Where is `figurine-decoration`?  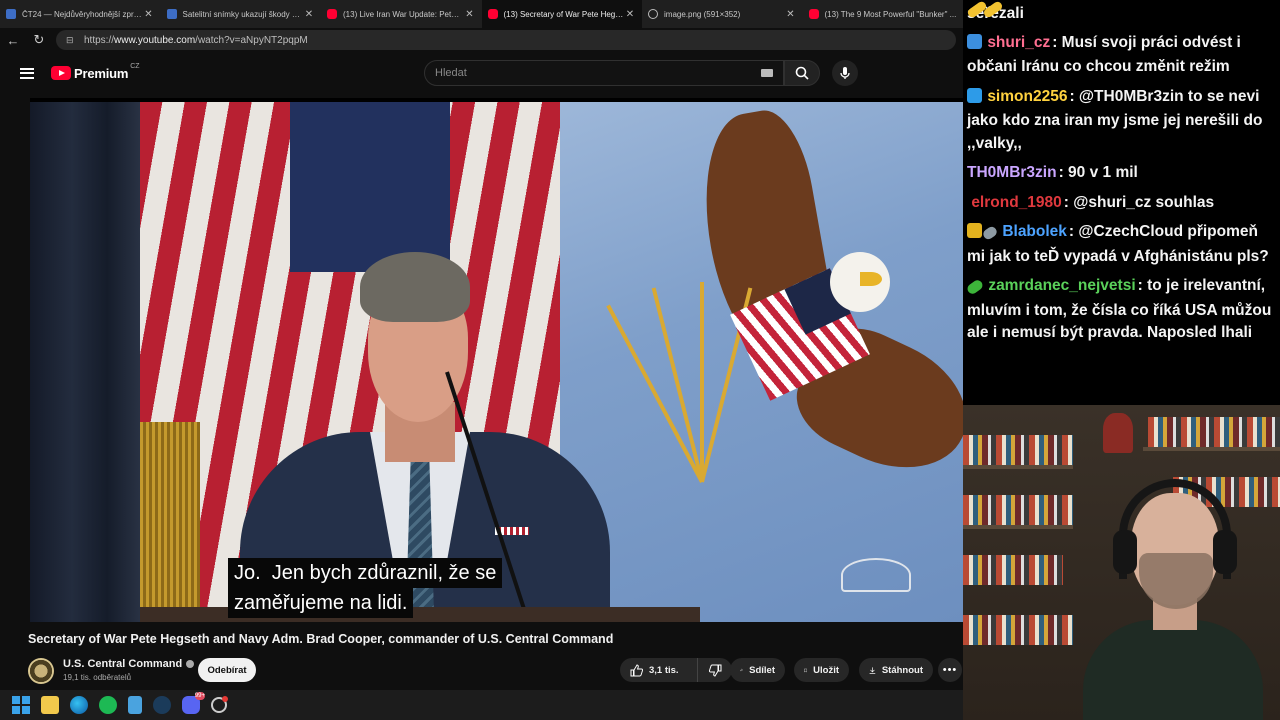 figurine-decoration is located at coordinates (1118, 433).